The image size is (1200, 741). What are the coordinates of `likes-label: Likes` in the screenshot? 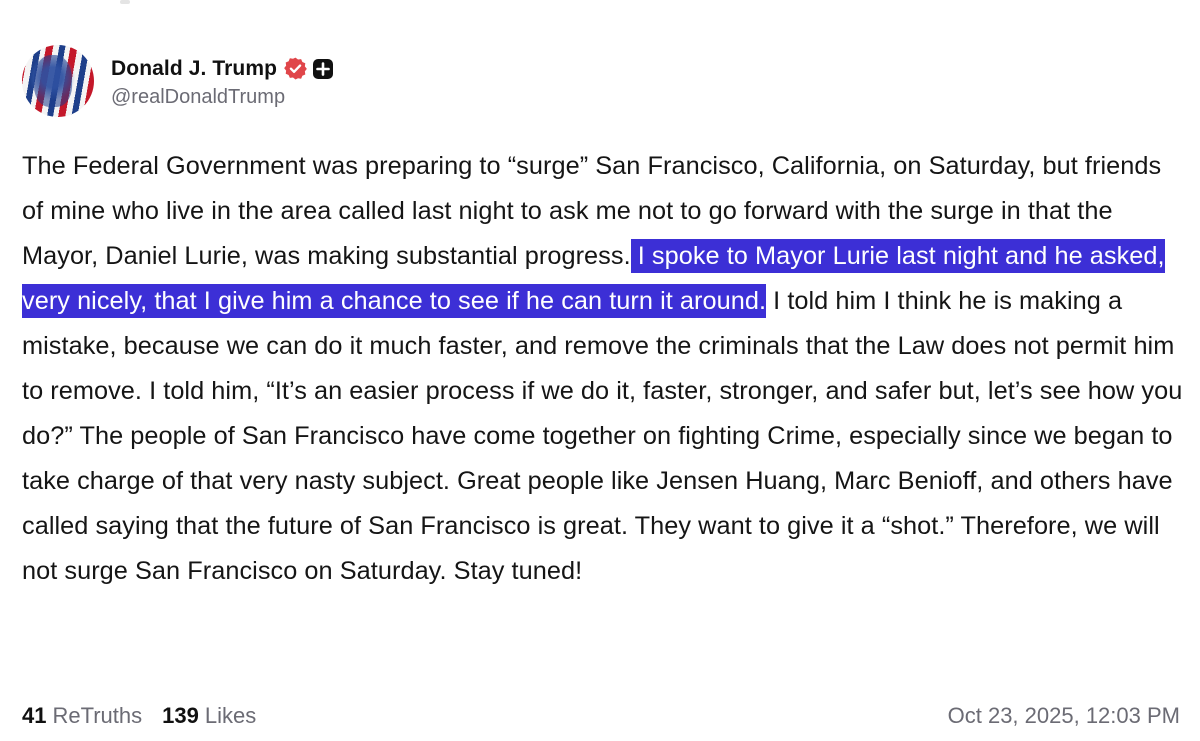 It's located at (230, 716).